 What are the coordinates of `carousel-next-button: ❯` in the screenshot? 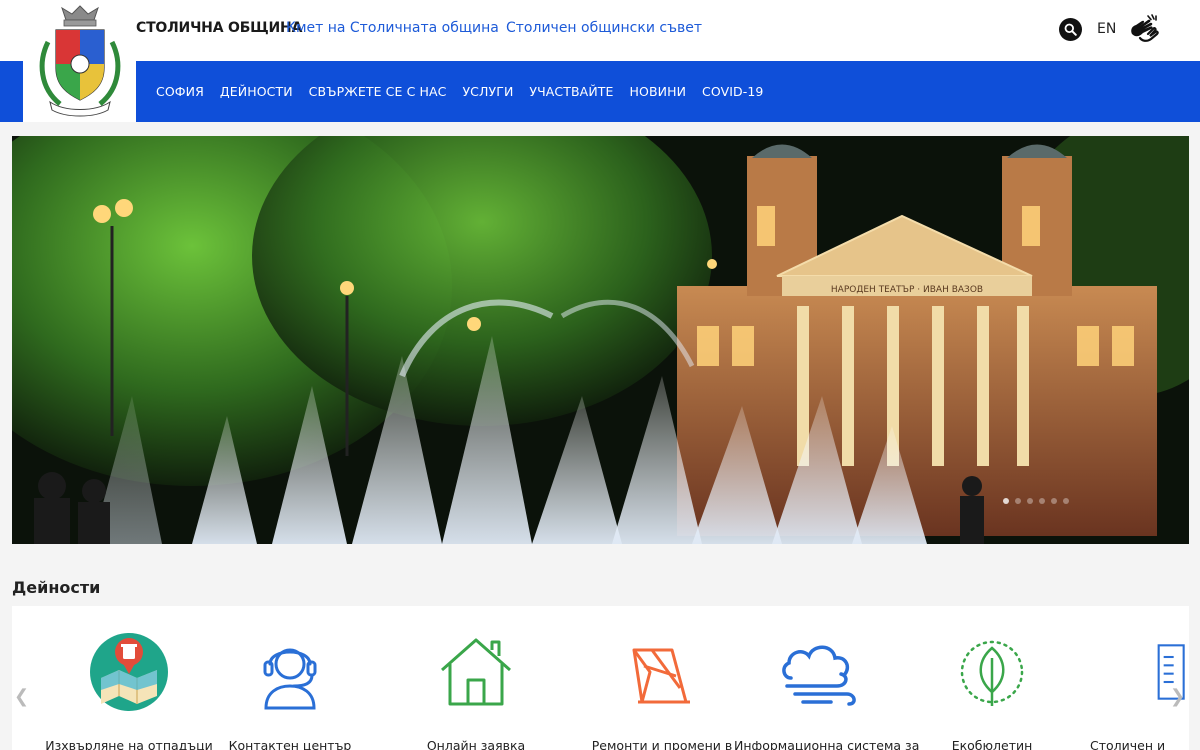 It's located at (1177, 696).